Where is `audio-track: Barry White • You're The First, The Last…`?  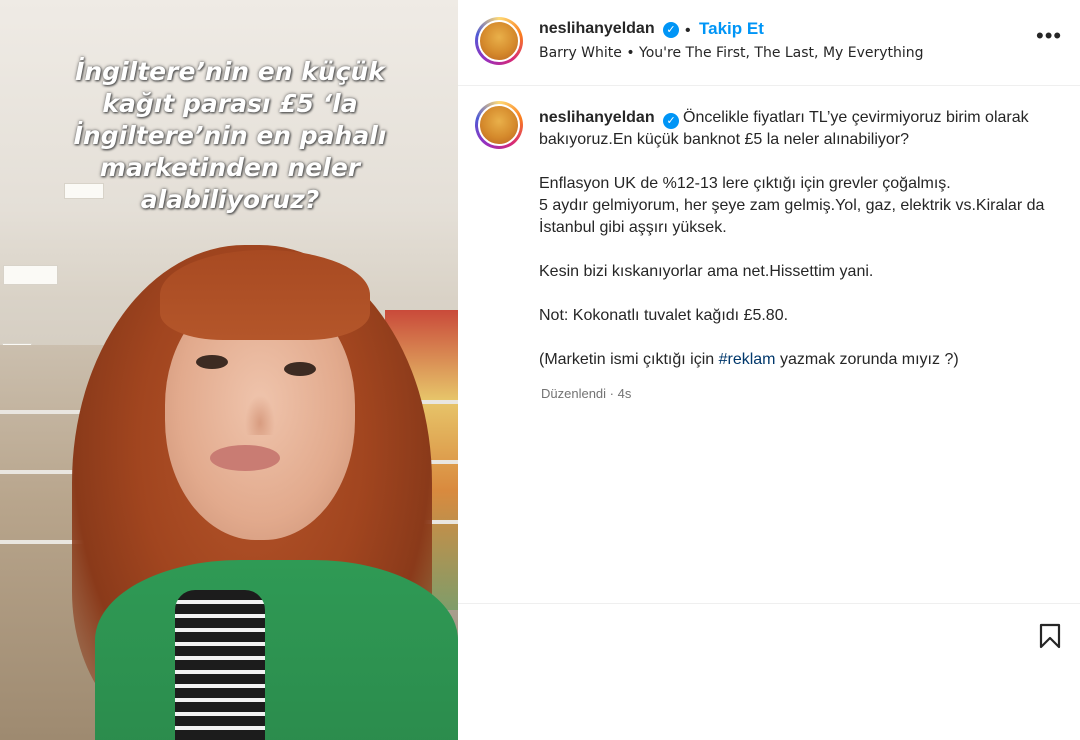
audio-track: Barry White • You're The First, The Last… is located at coordinates (731, 53).